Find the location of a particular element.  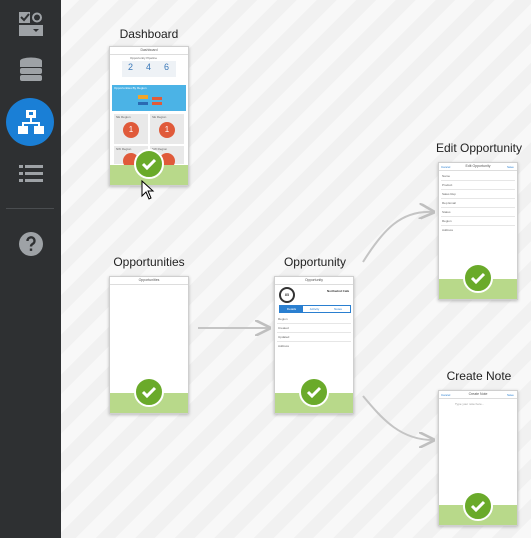

connector-opportunity-note is located at coordinates (397, 417).